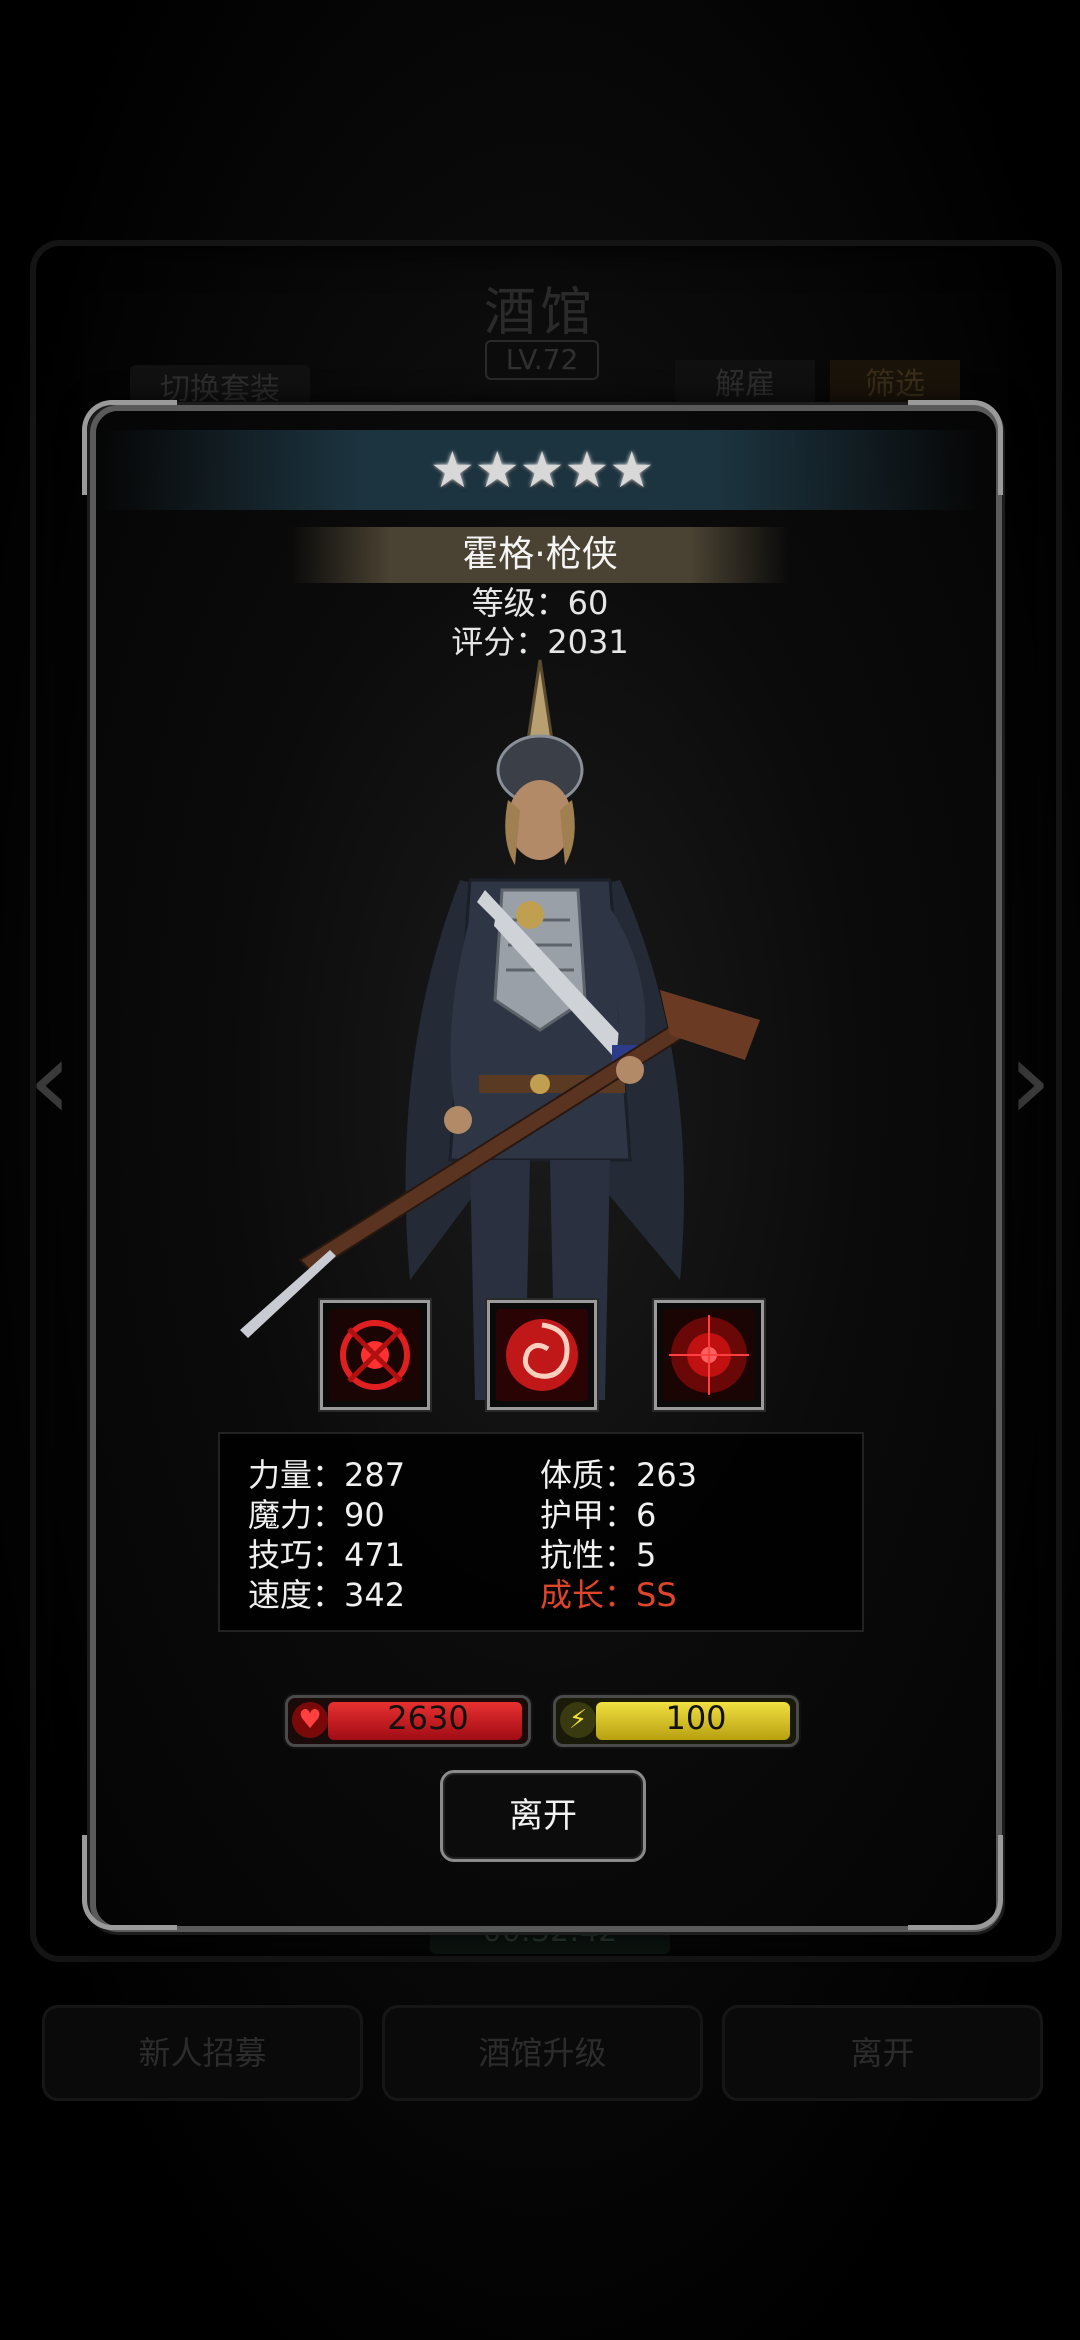  Describe the element at coordinates (542, 360) in the screenshot. I see `tavern-level: LV.72` at that location.